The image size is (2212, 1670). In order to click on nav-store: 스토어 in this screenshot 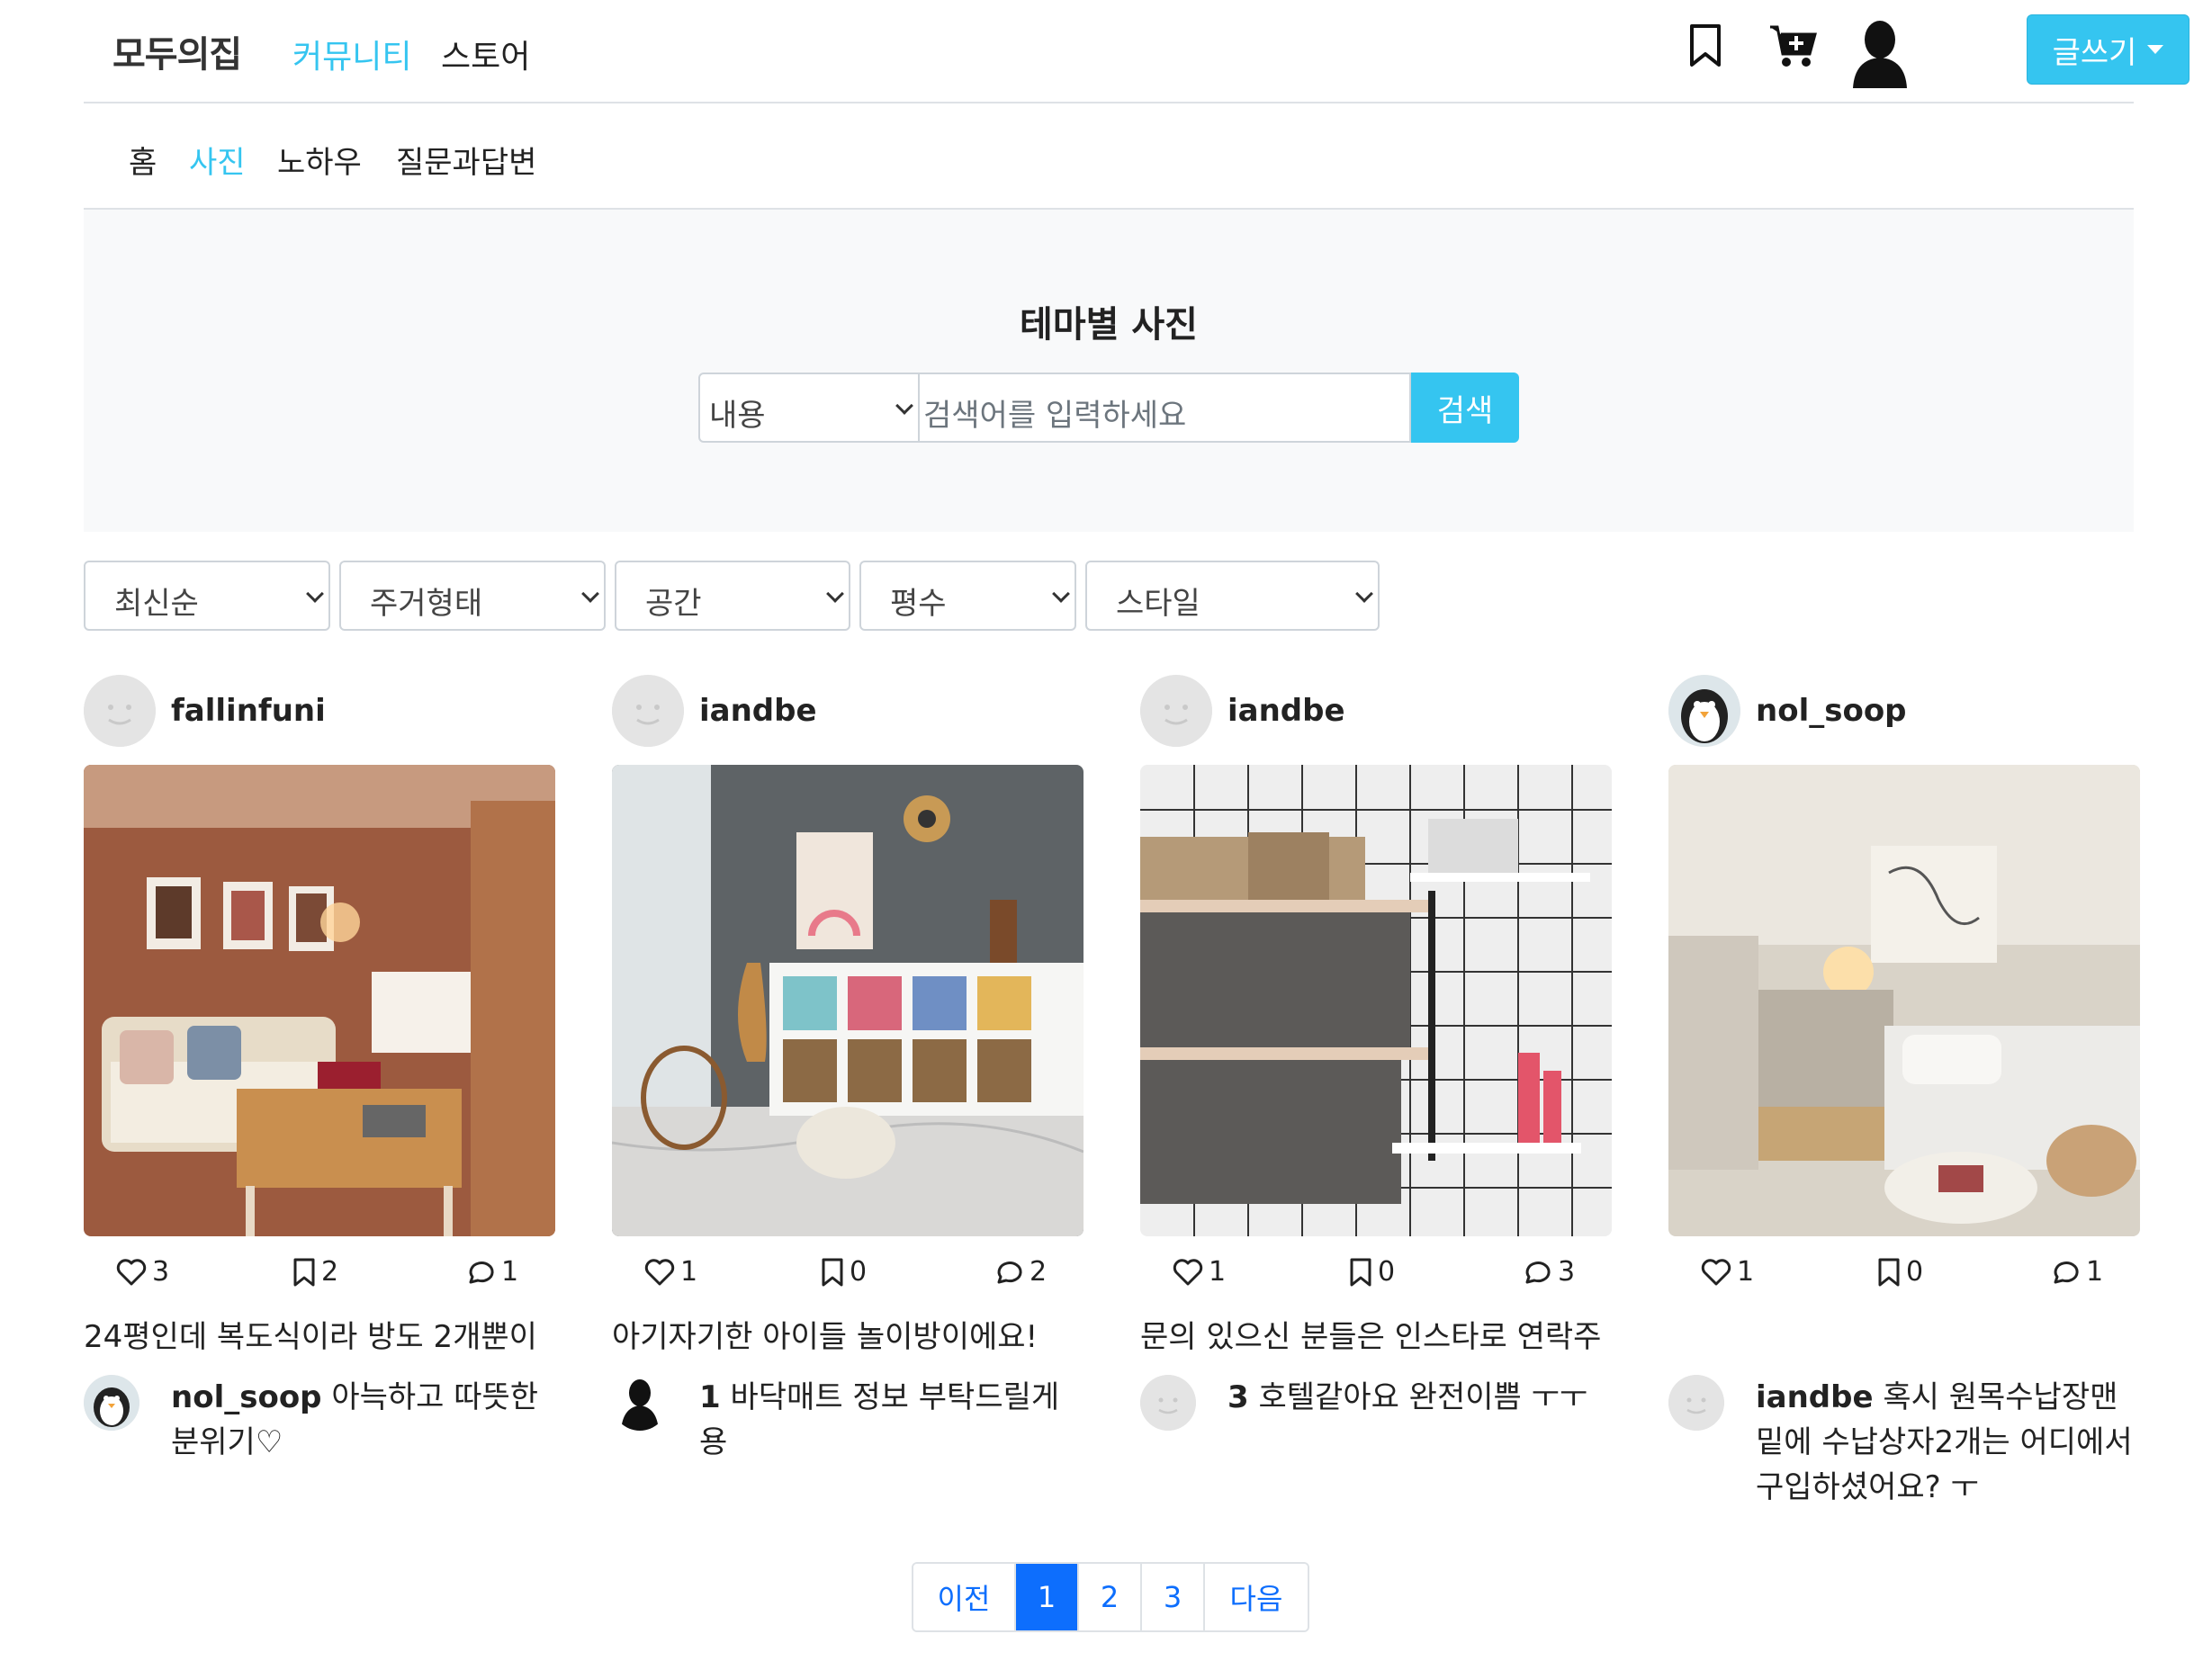, I will do `click(485, 54)`.